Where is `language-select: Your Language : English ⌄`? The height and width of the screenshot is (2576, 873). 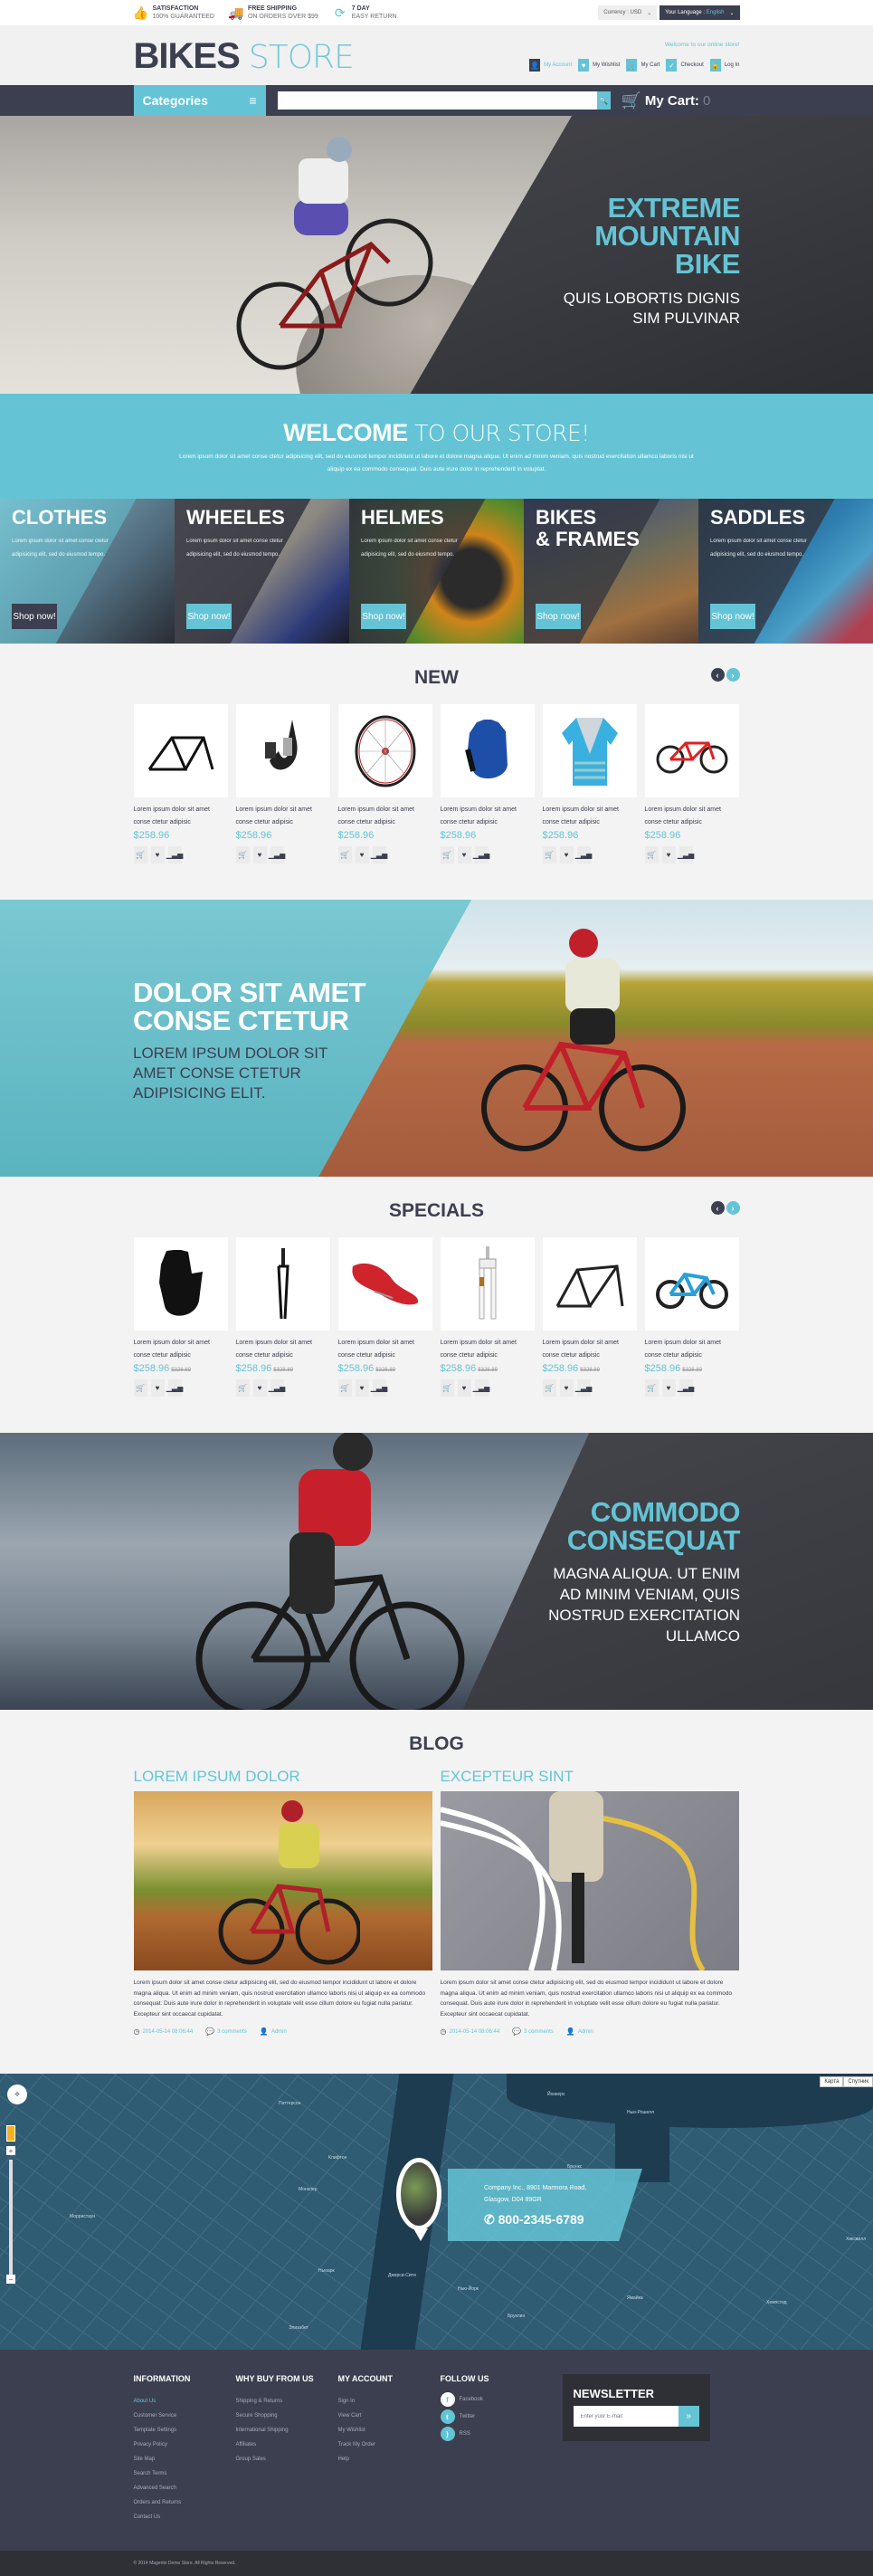
language-select: Your Language : English ⌄ is located at coordinates (699, 12).